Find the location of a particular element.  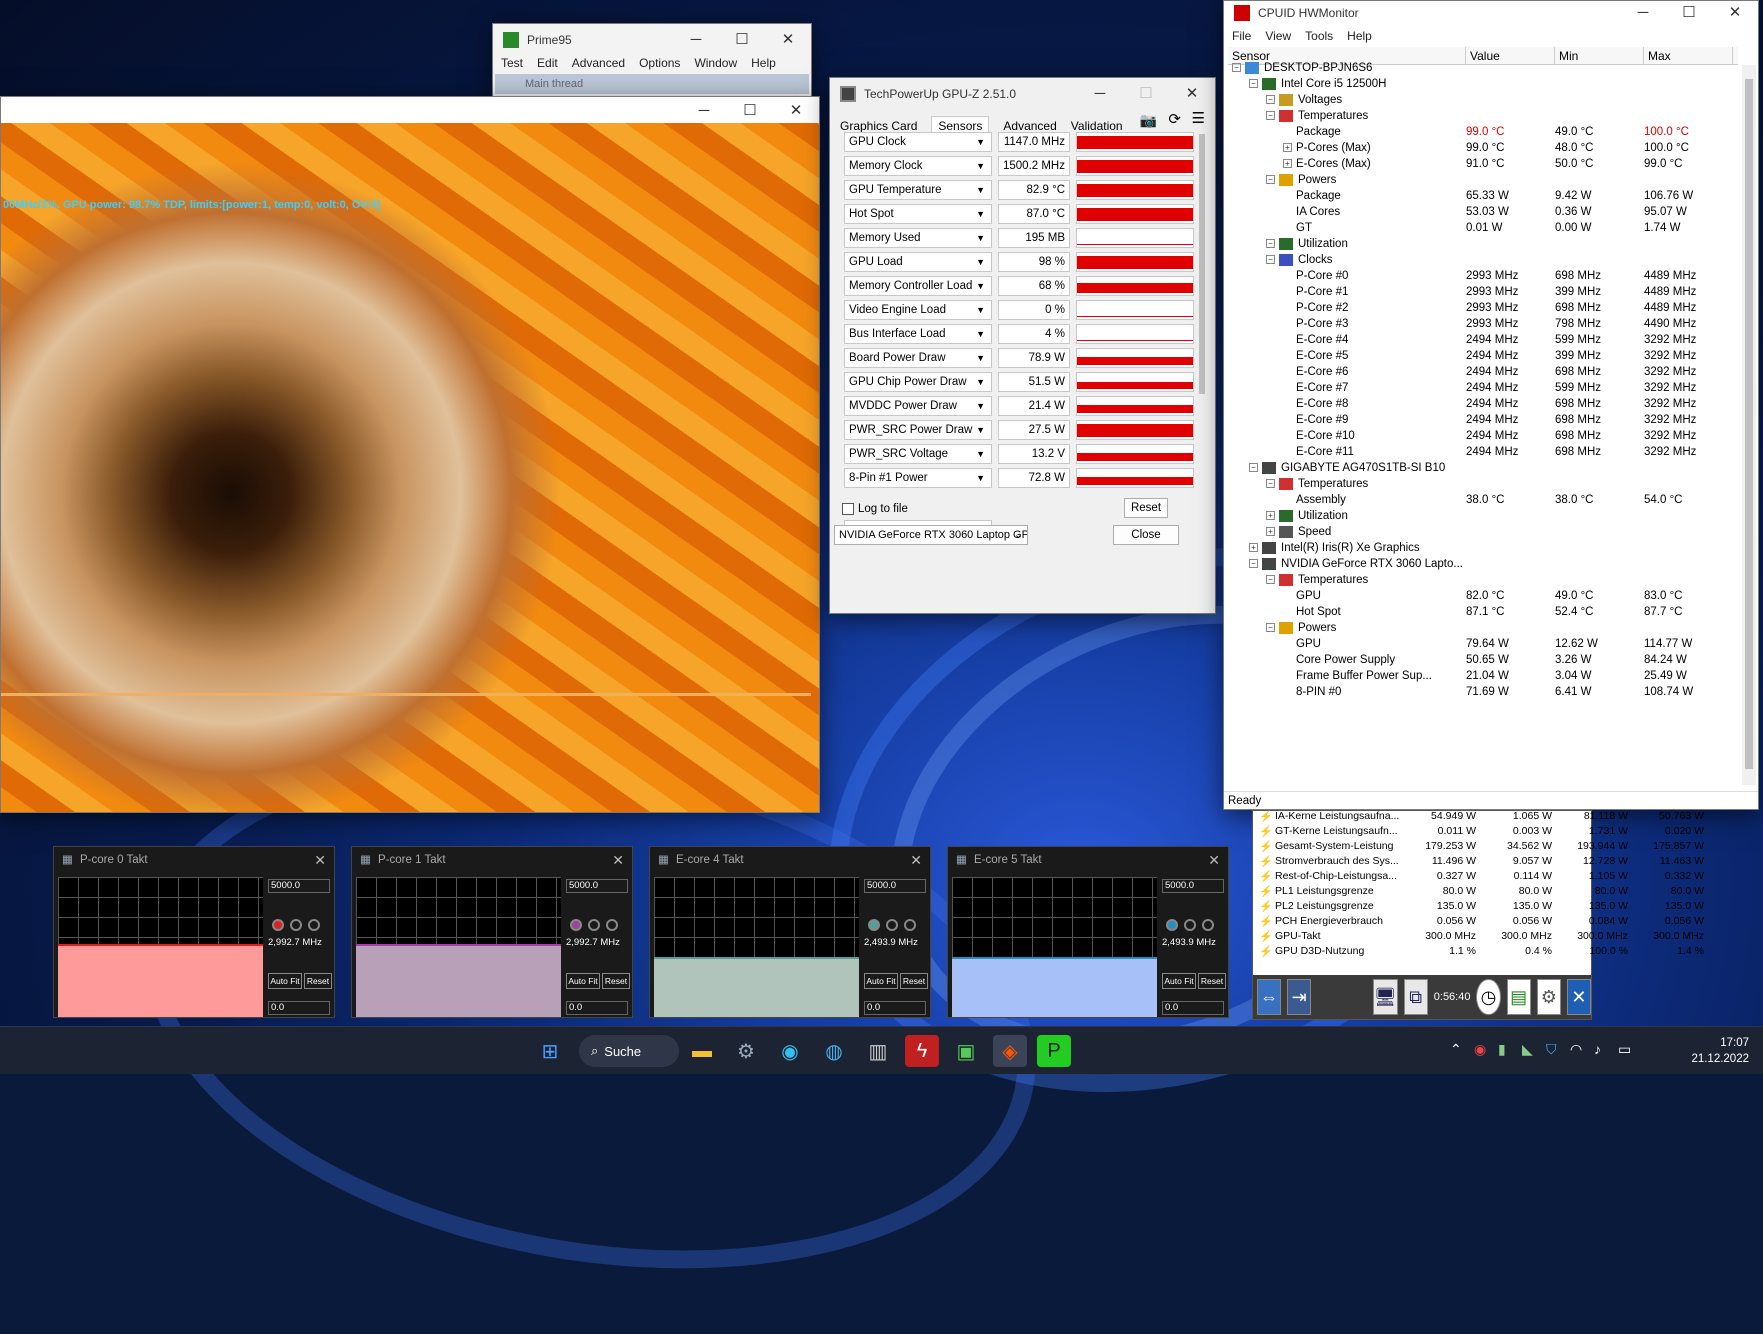

hwinfo-row: GPU D3D-Nutzung 1.1 % 0.4 % 100.0 % 1.4 % is located at coordinates (1481, 950).